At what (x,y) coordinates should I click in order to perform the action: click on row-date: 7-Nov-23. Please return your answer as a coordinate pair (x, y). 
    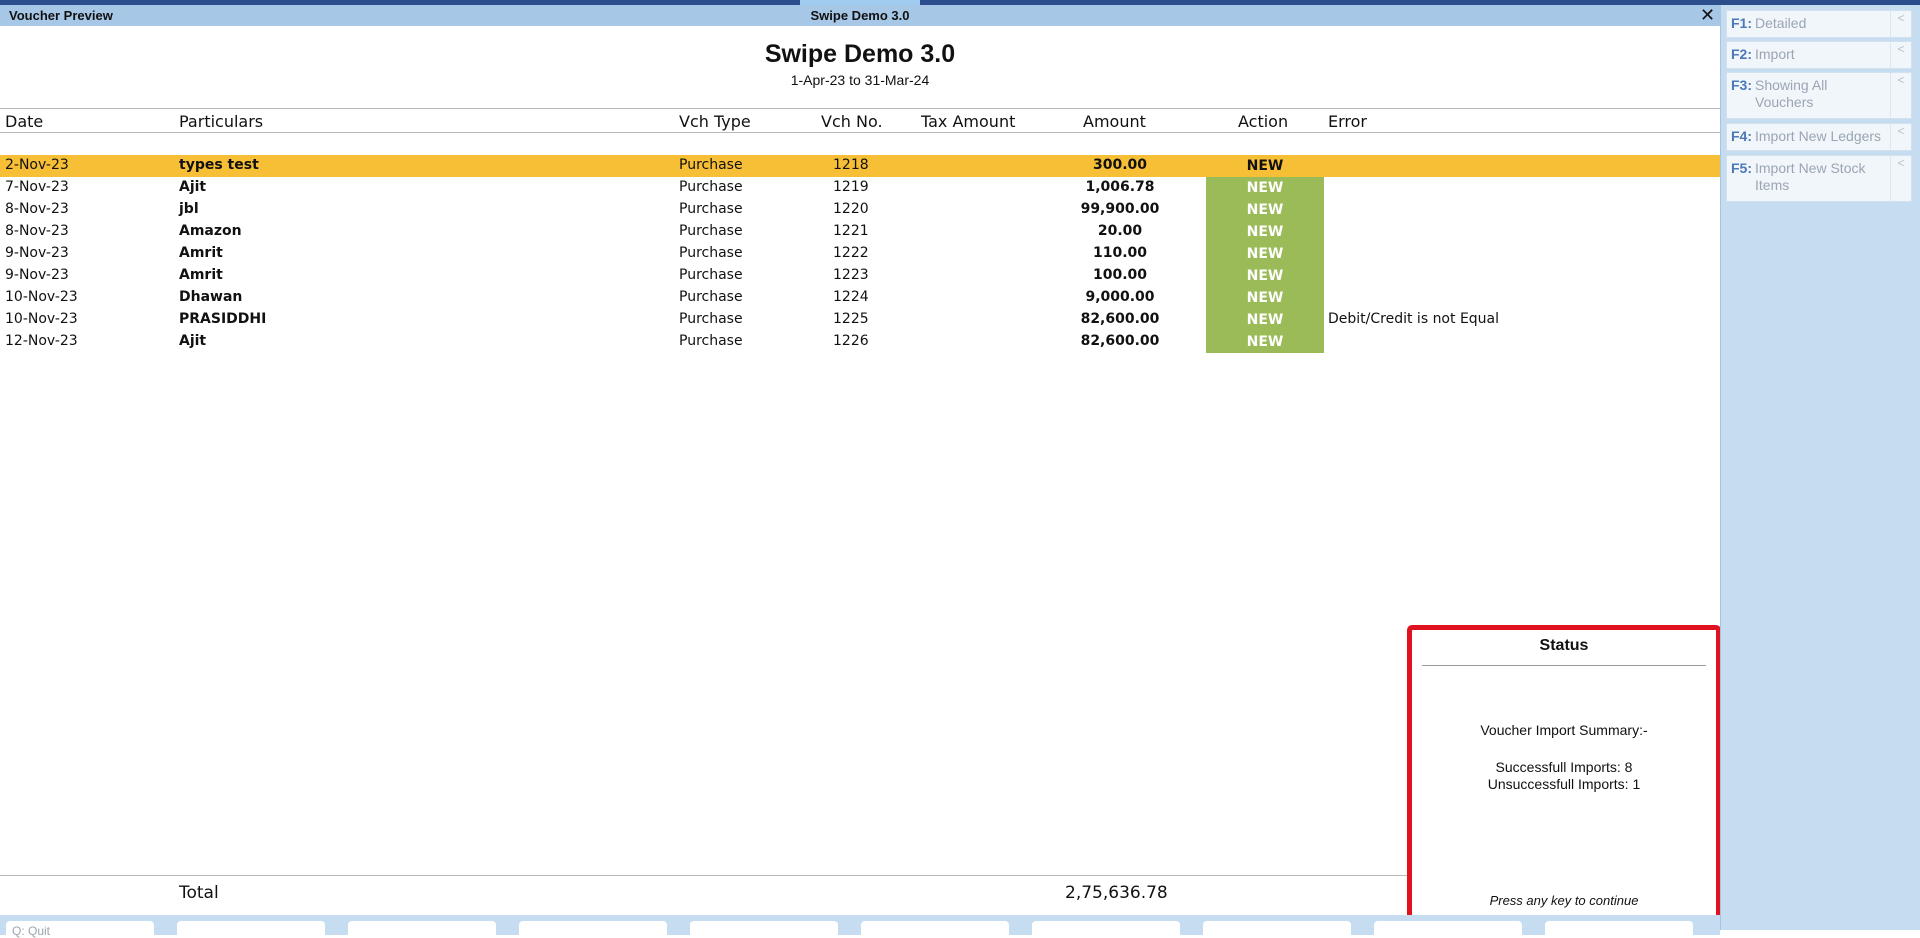
    Looking at the image, I should click on (37, 187).